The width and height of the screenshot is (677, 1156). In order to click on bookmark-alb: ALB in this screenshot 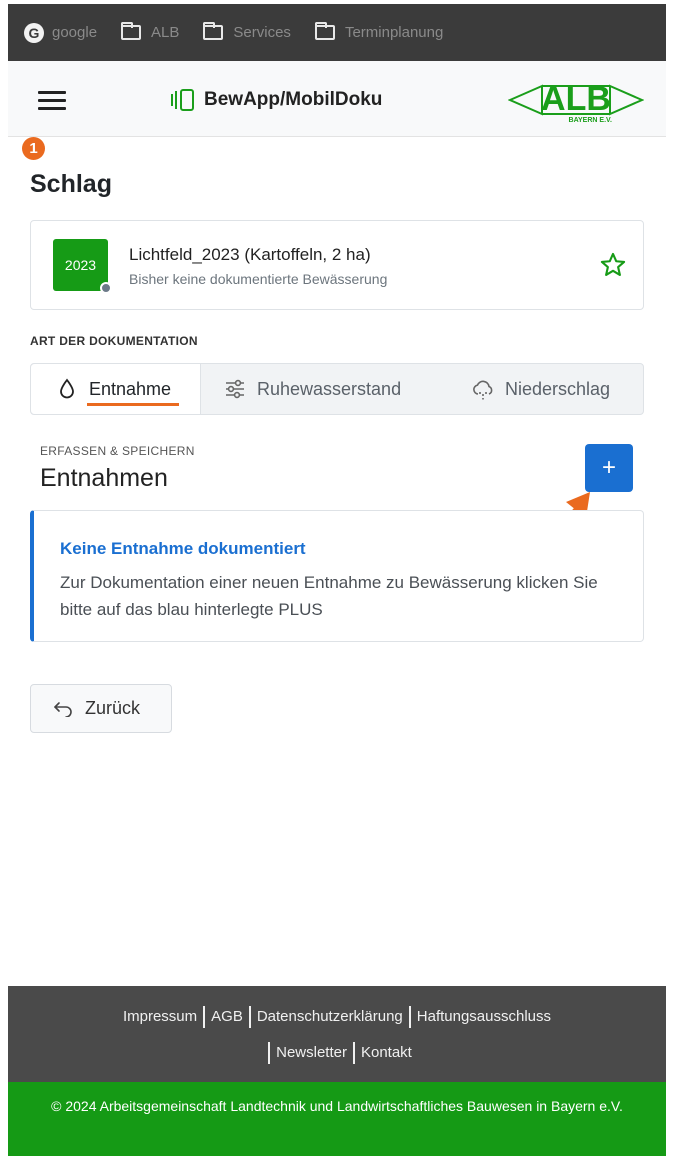, I will do `click(150, 31)`.